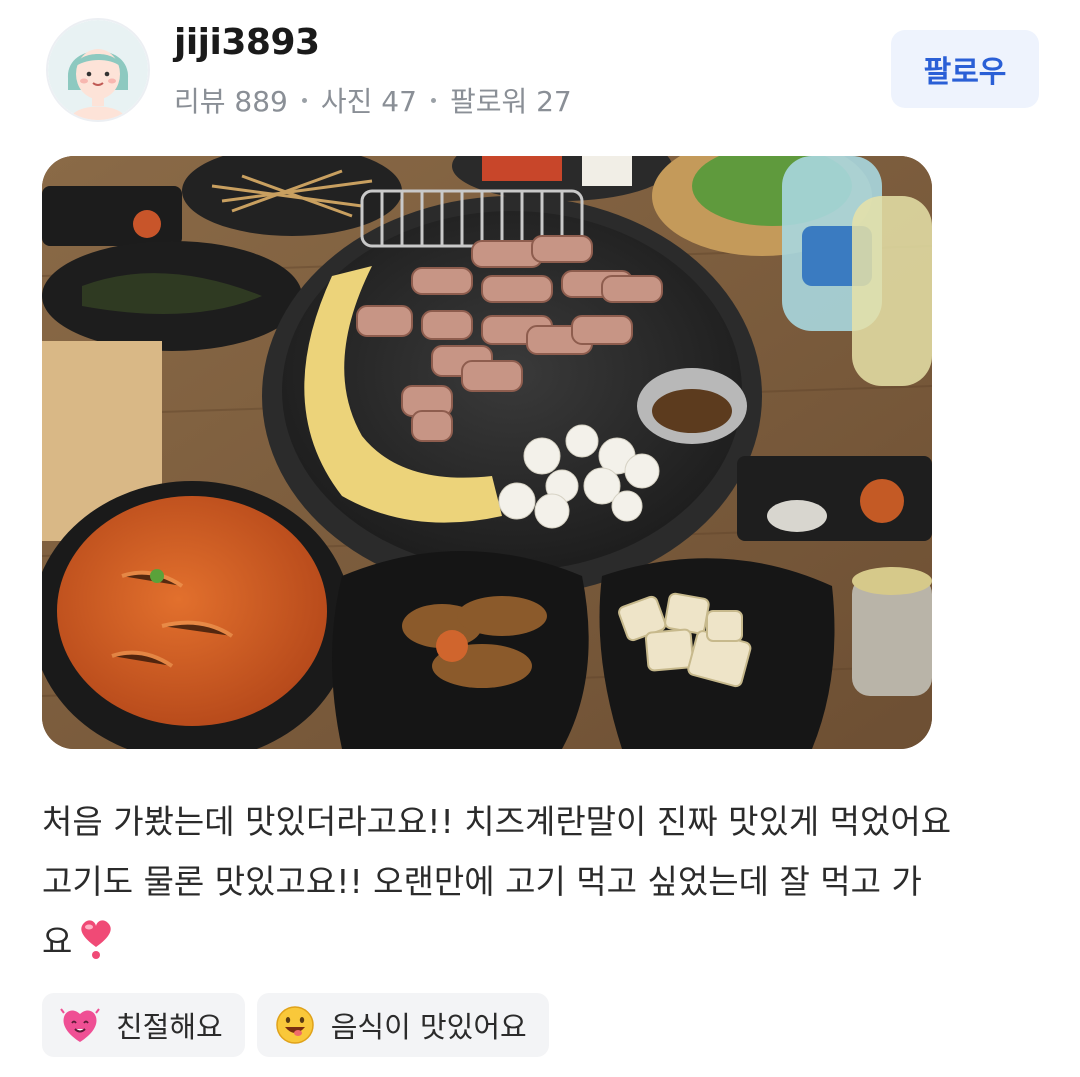 This screenshot has height=1077, width=1080. What do you see at coordinates (497, 821) in the screenshot?
I see `review-line: 처음 가봤는데 맛있더라고요!! 치즈계란말이 진짜 맛있게 먹었어요` at bounding box center [497, 821].